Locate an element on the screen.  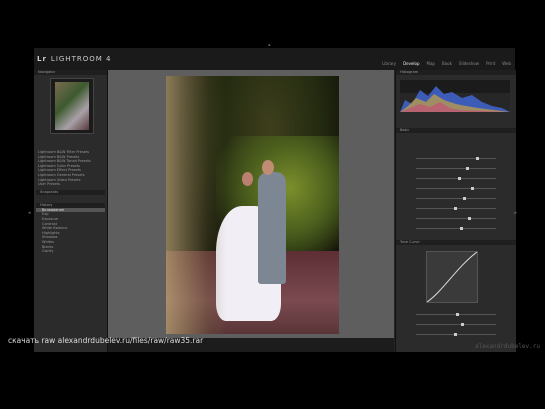
list-item: User Presets is located at coordinates (70, 184).